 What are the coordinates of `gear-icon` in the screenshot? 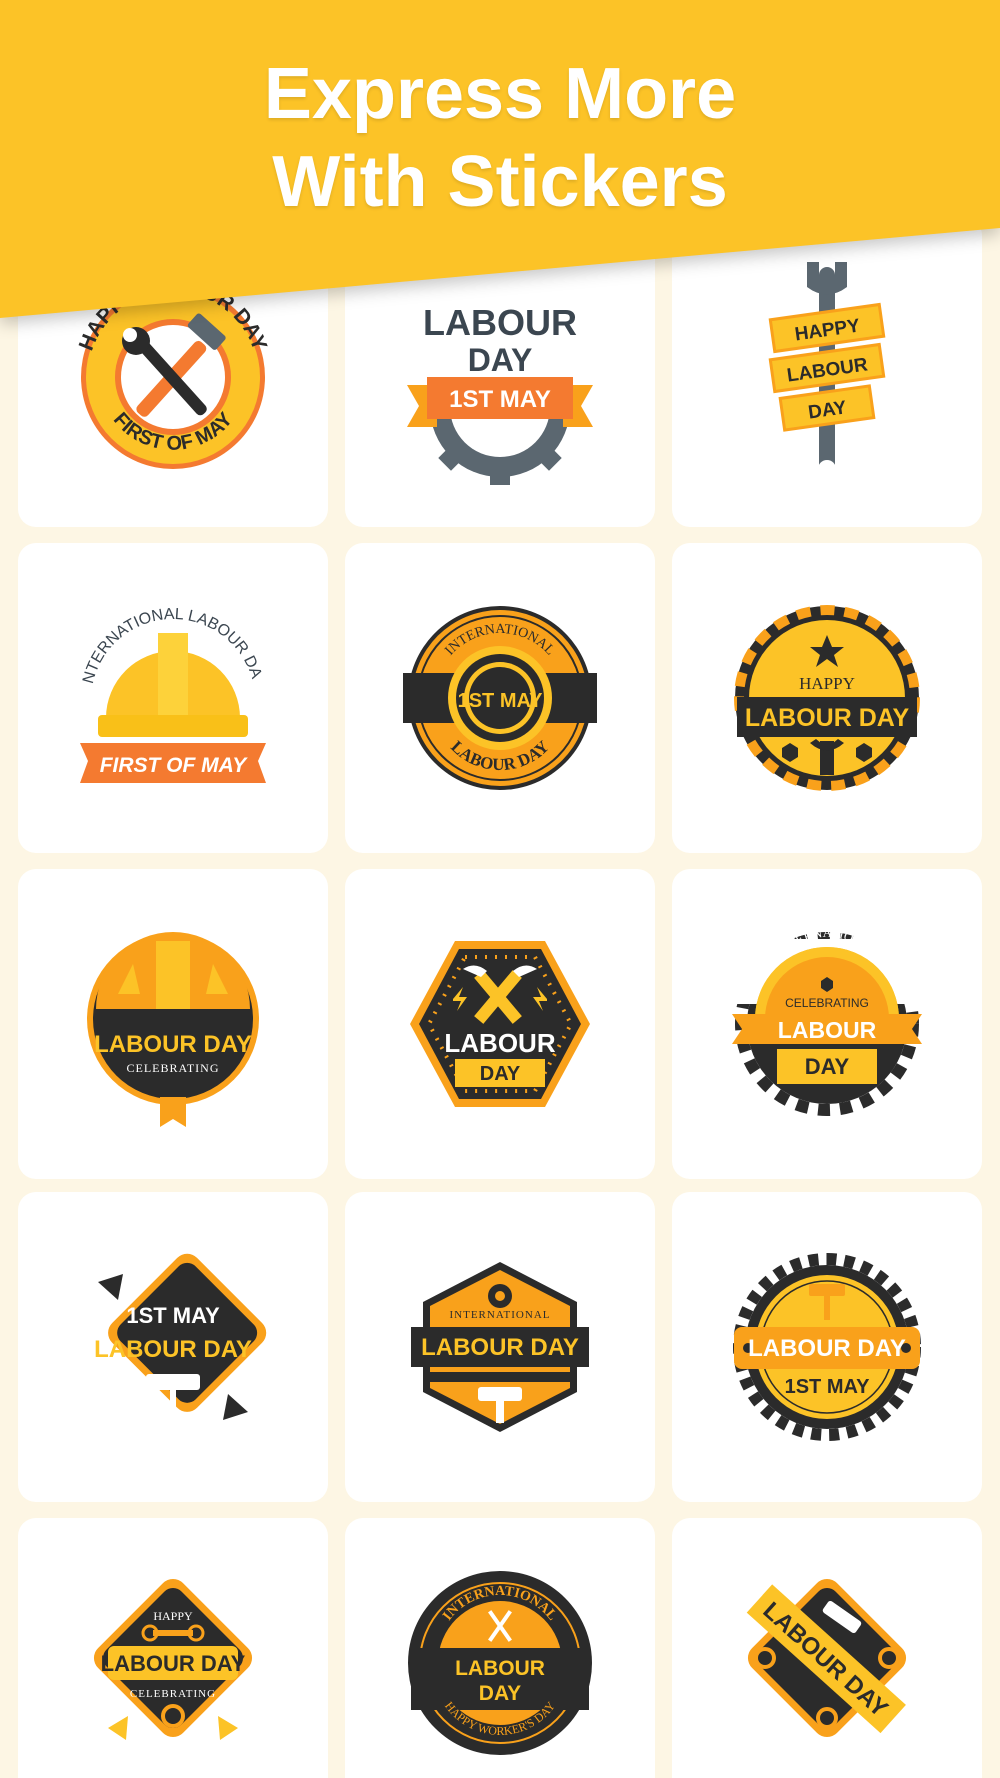 It's located at (500, 1296).